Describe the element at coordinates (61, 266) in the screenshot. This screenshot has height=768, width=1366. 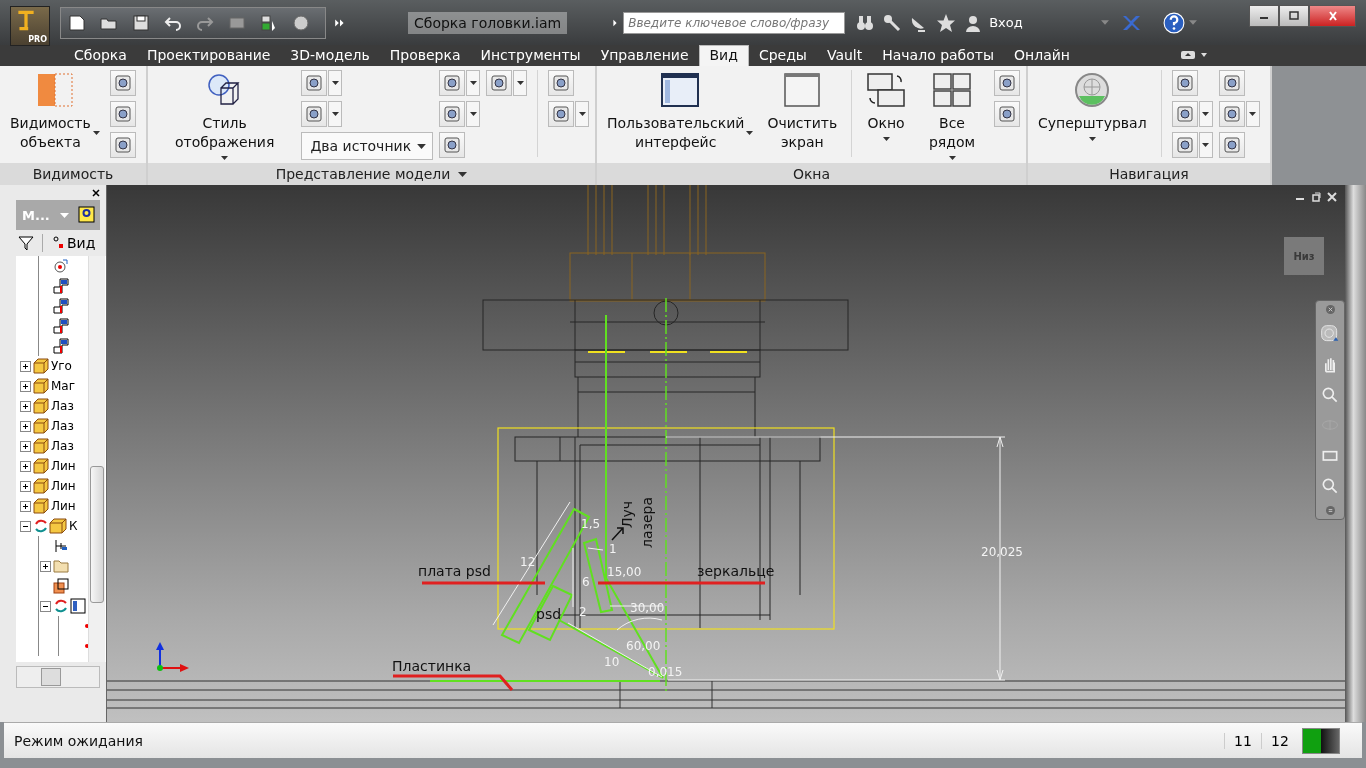
I see `work-point-icon` at that location.